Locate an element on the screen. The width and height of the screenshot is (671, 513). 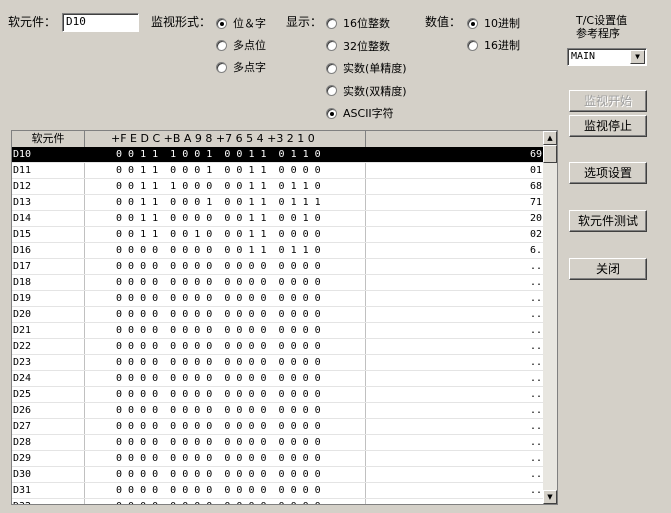
table-row: D28 0 0 0 0 0 0 0 0 0 0 0 0 0 0 0 0.. is located at coordinates (278, 443).